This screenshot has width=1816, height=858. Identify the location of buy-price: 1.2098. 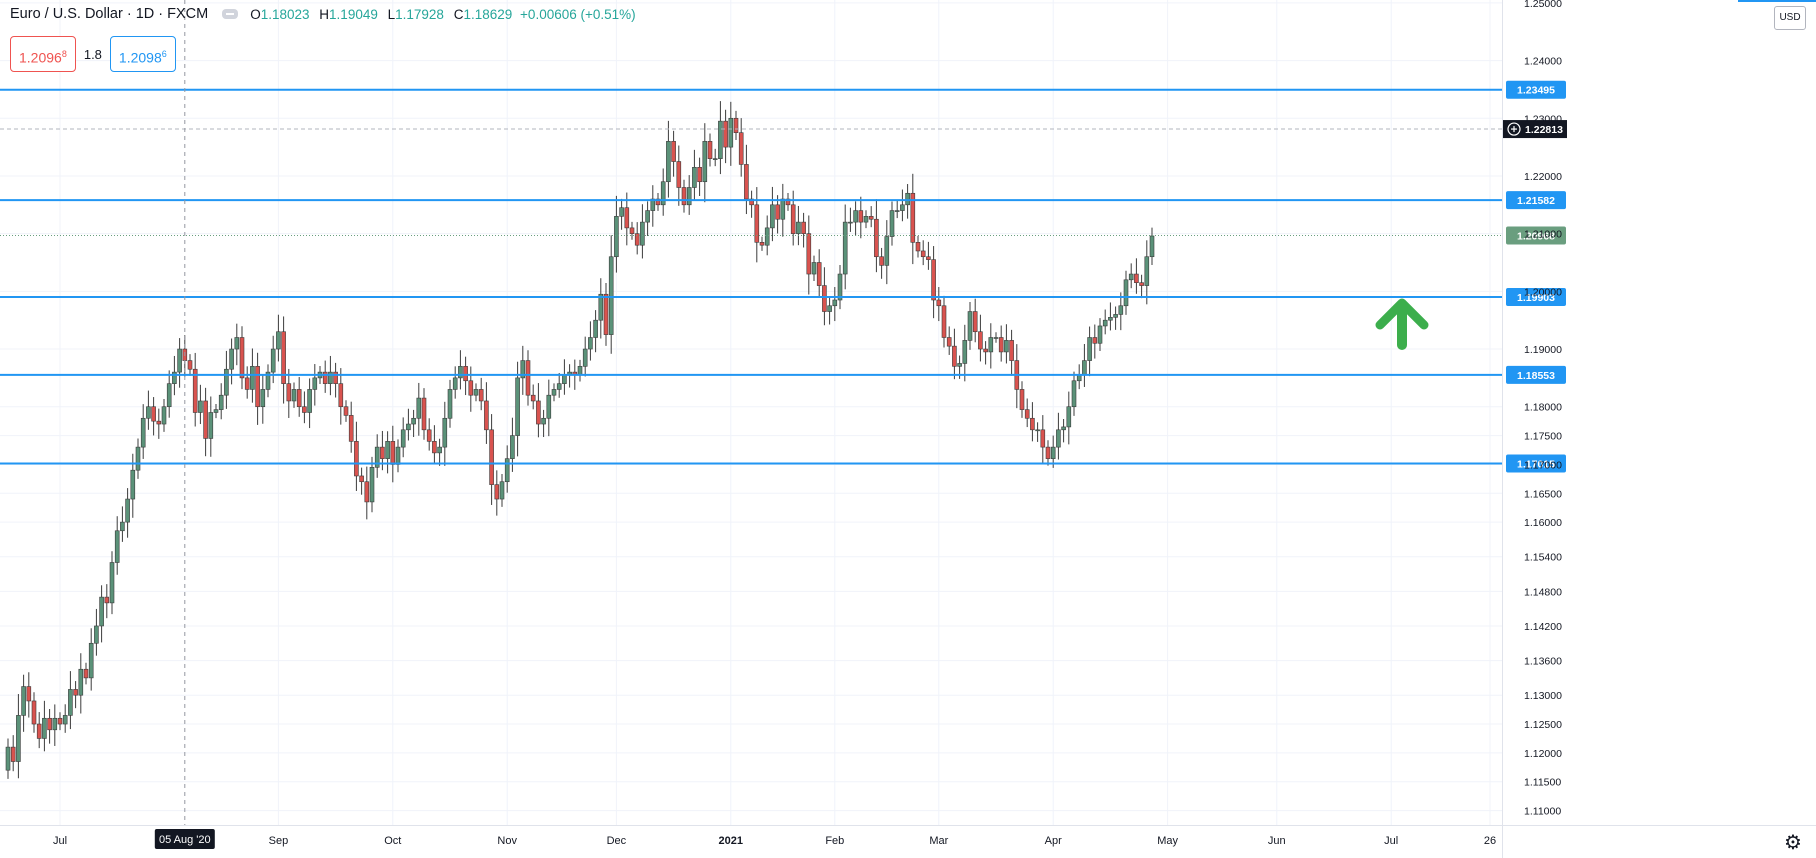
(140, 57).